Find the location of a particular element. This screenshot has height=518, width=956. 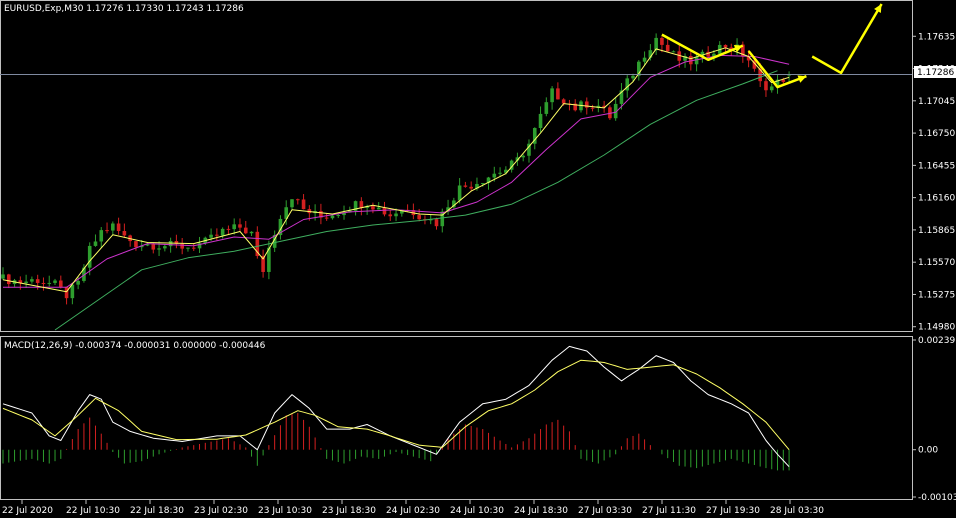

time-tick-label: 24 Jul 18:30 is located at coordinates (541, 511).